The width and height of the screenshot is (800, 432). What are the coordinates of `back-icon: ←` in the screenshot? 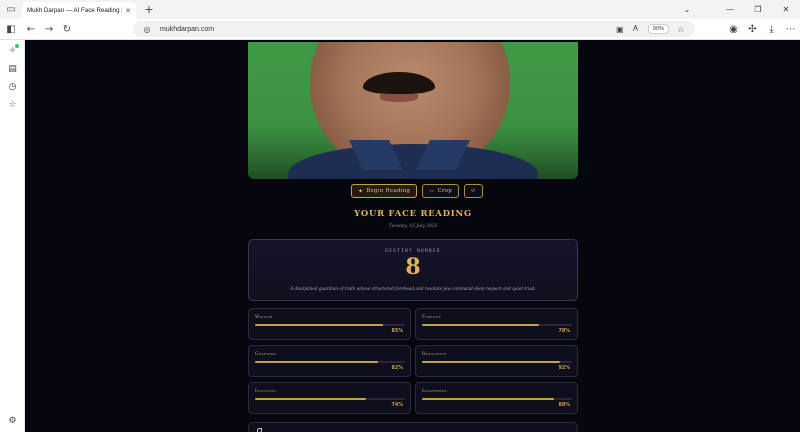 It's located at (31, 29).